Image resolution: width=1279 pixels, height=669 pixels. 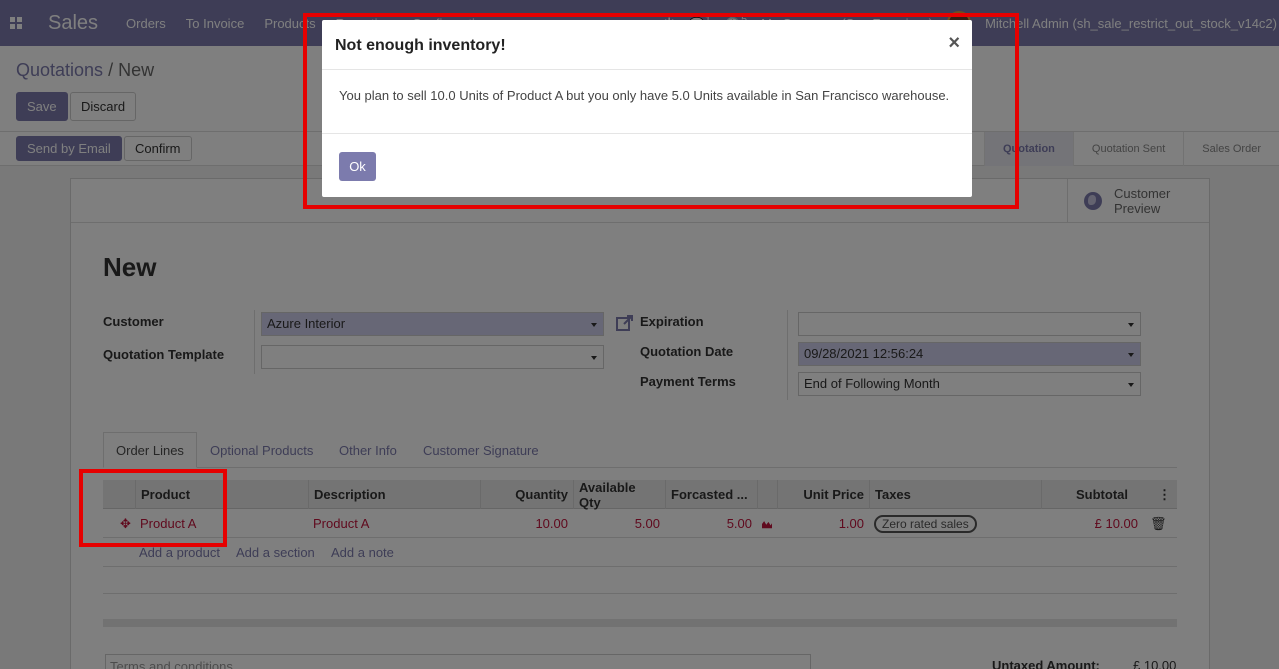 What do you see at coordinates (153, 508) in the screenshot?
I see `highlight-box-product` at bounding box center [153, 508].